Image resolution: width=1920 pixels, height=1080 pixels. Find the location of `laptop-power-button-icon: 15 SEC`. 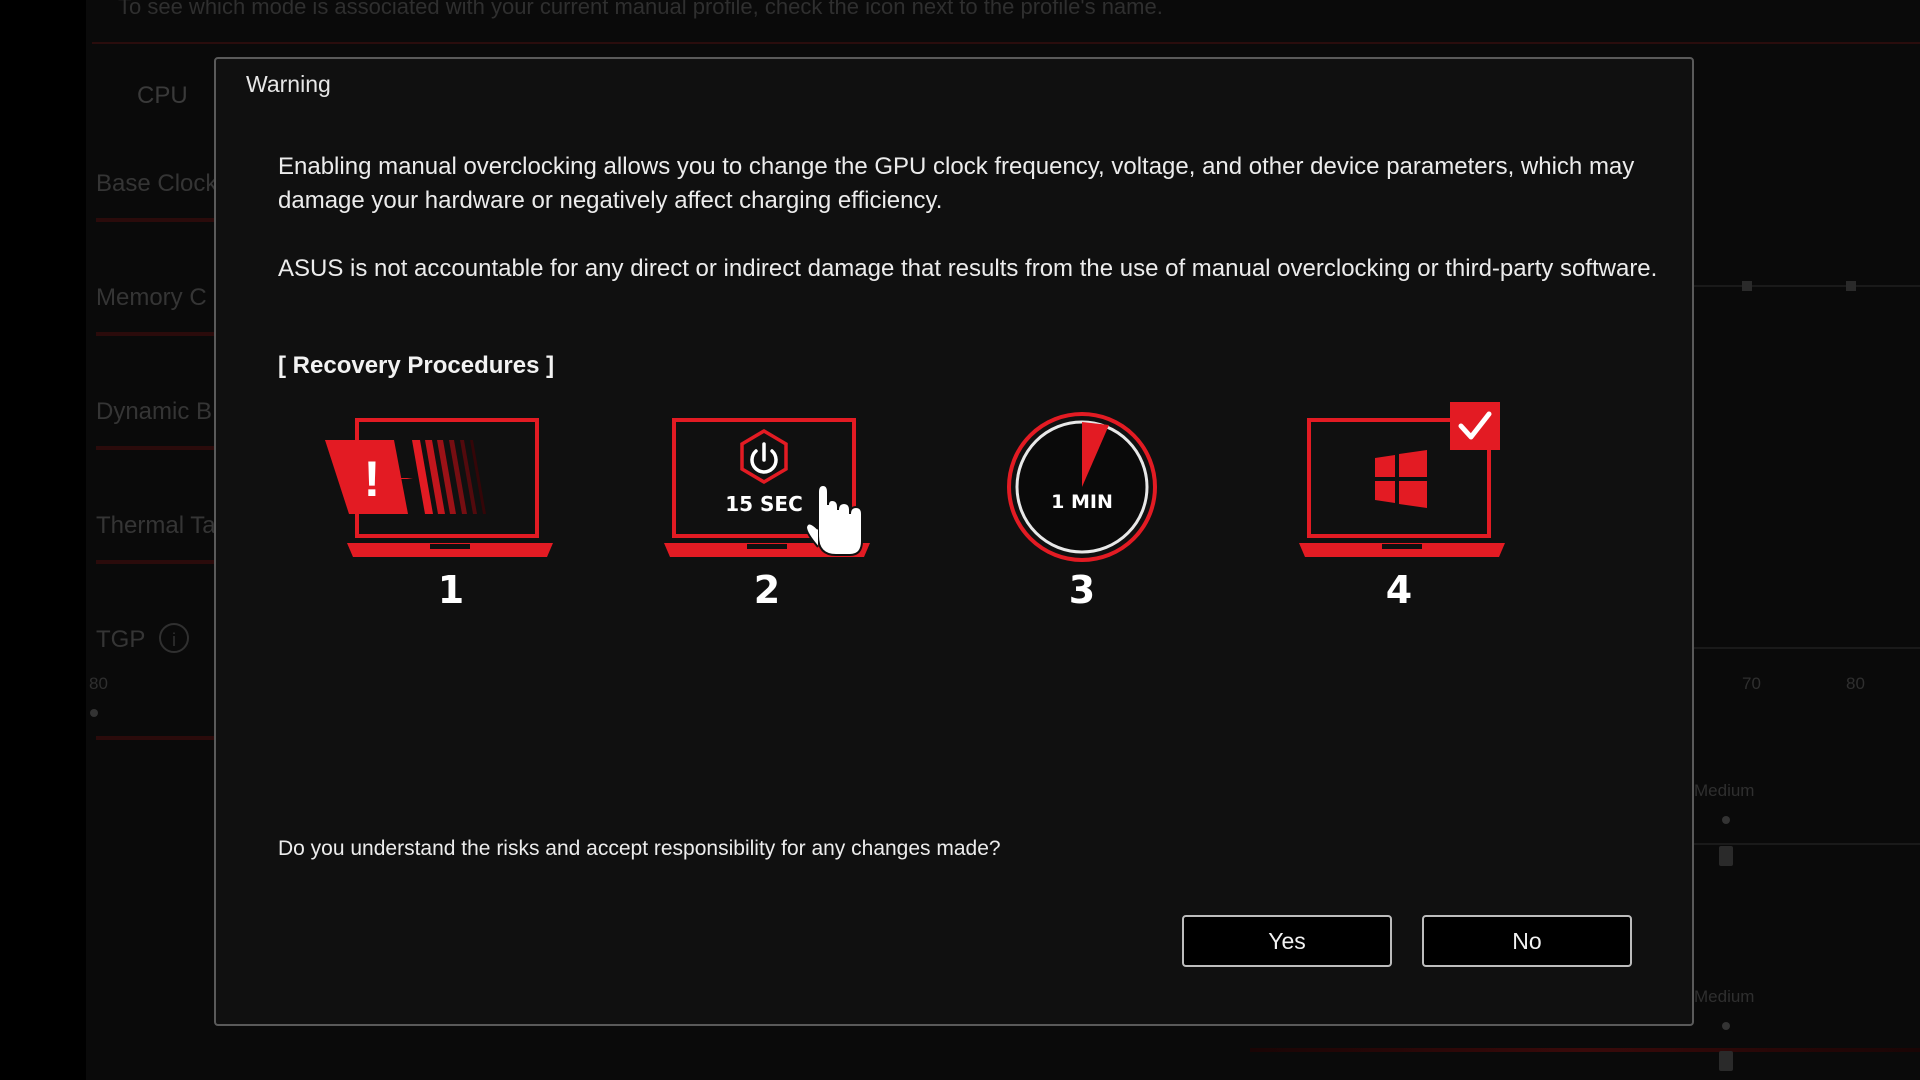

laptop-power-button-icon: 15 SEC is located at coordinates (767, 487).